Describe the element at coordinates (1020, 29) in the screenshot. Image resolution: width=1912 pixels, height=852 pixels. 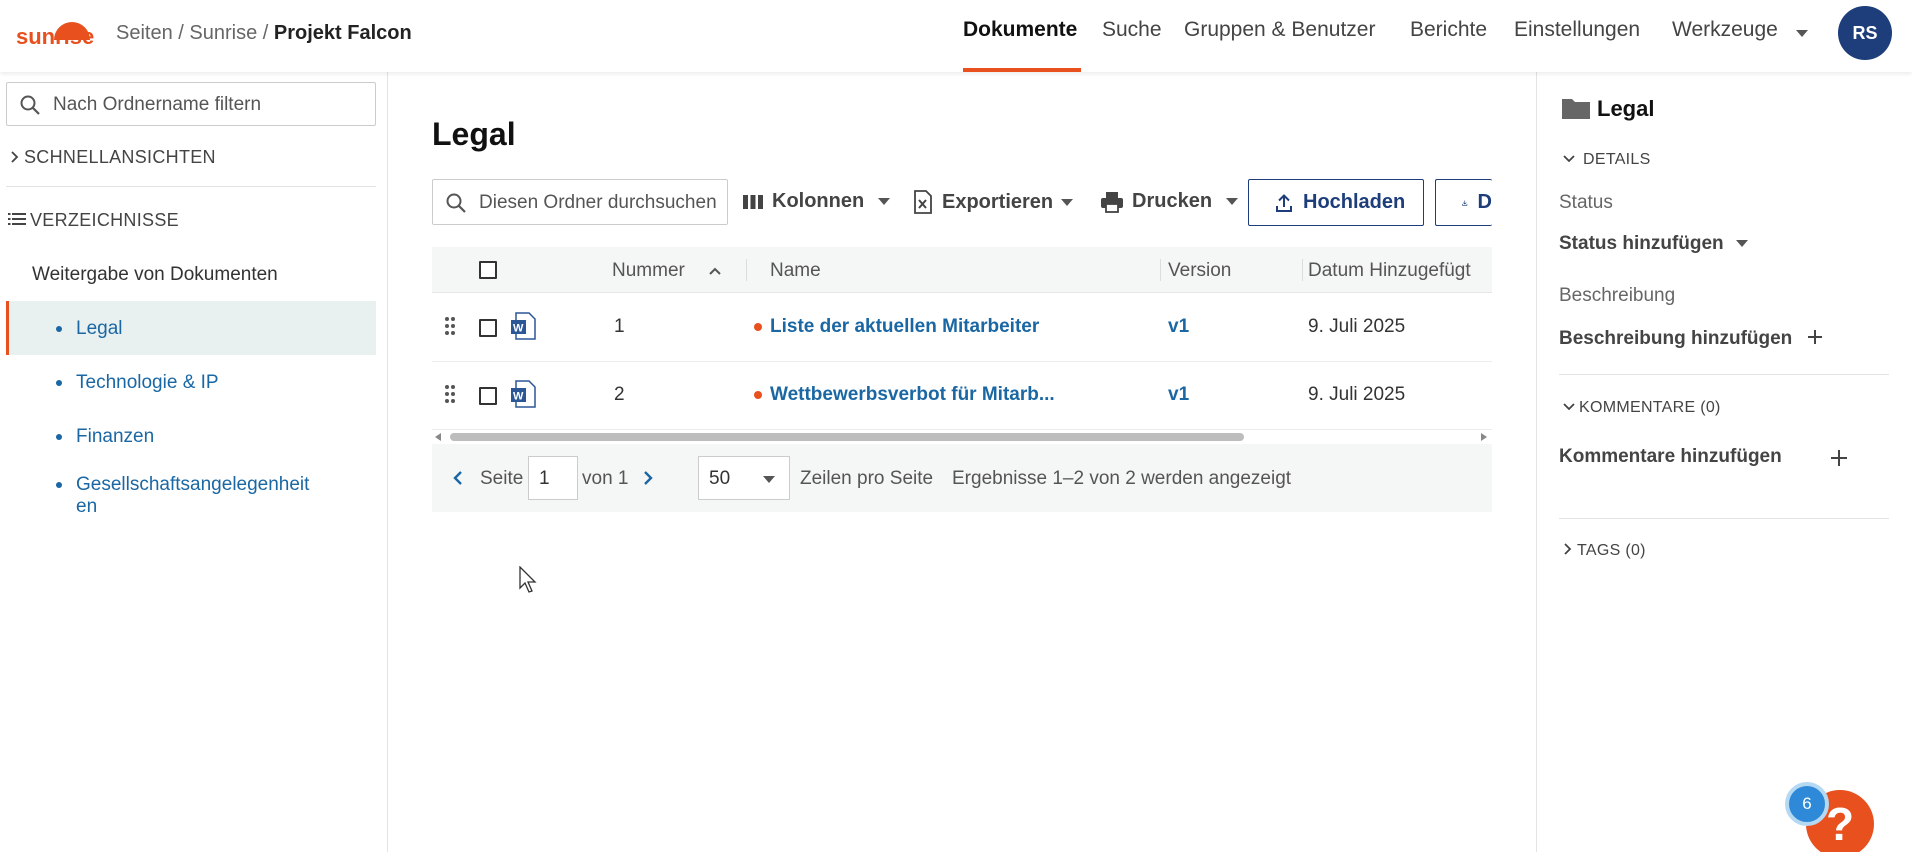
I see `nav-label: Dokumente` at that location.